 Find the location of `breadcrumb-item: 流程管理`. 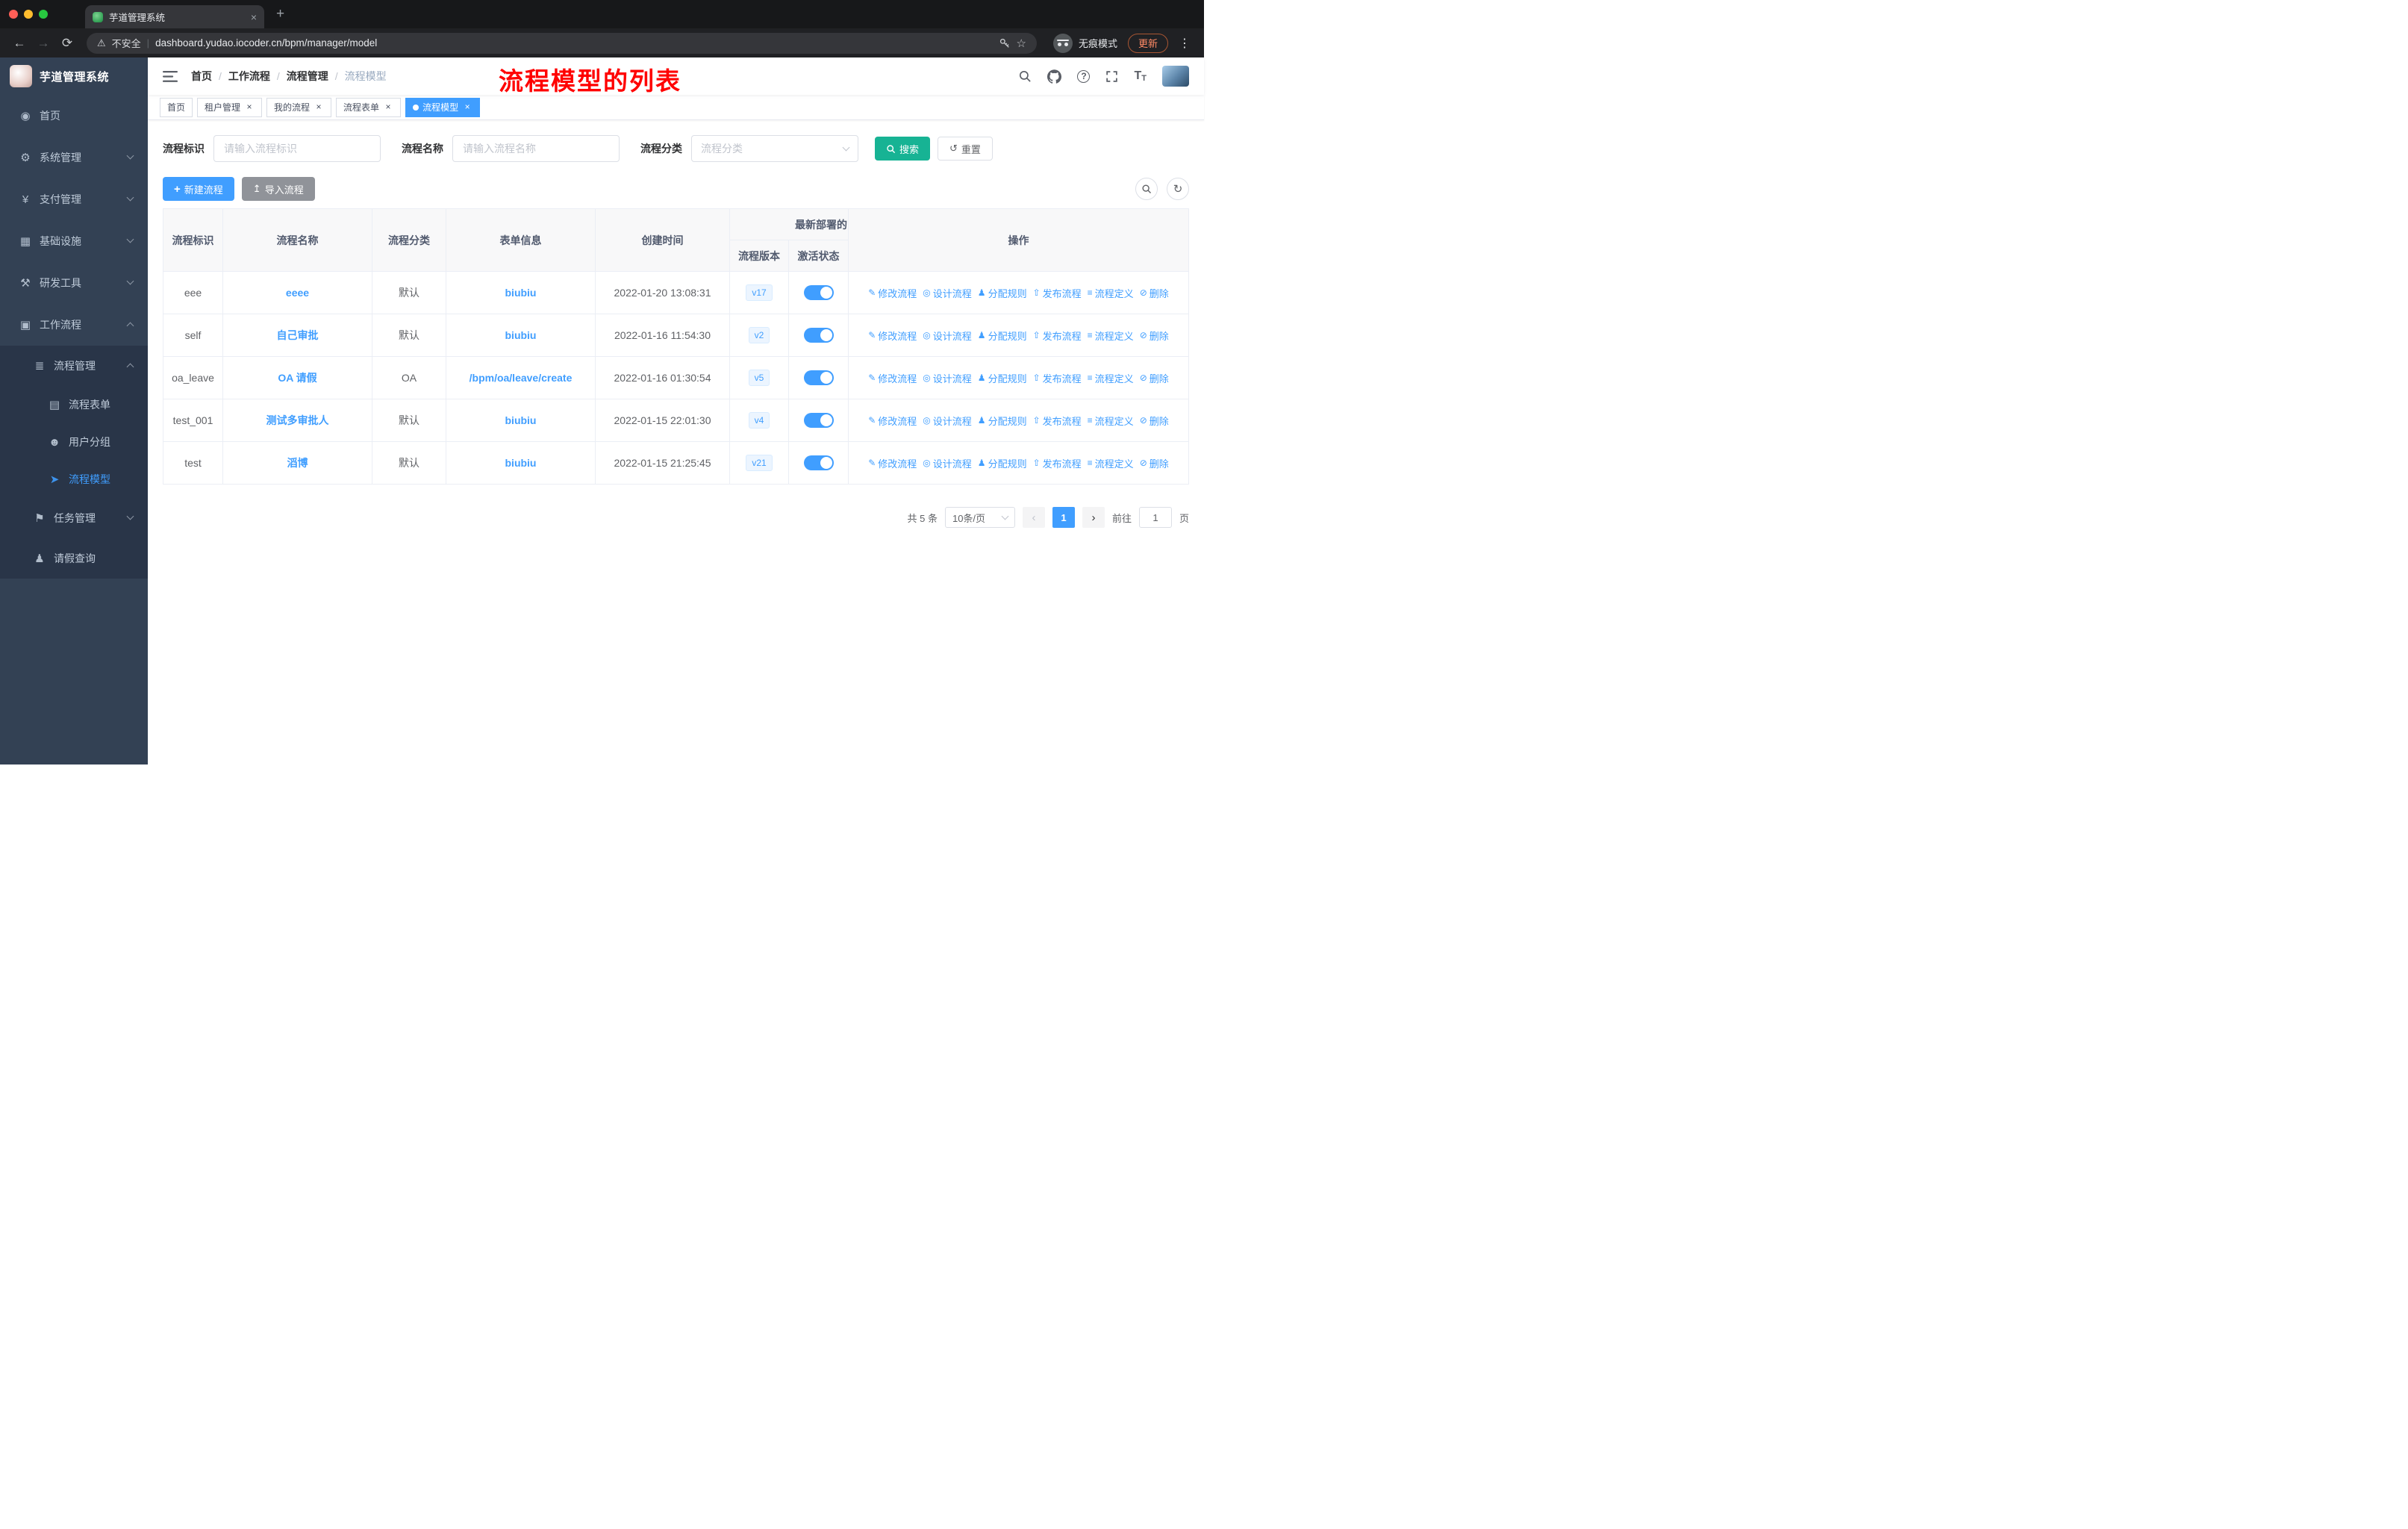

breadcrumb-item: 流程管理 is located at coordinates (307, 77).